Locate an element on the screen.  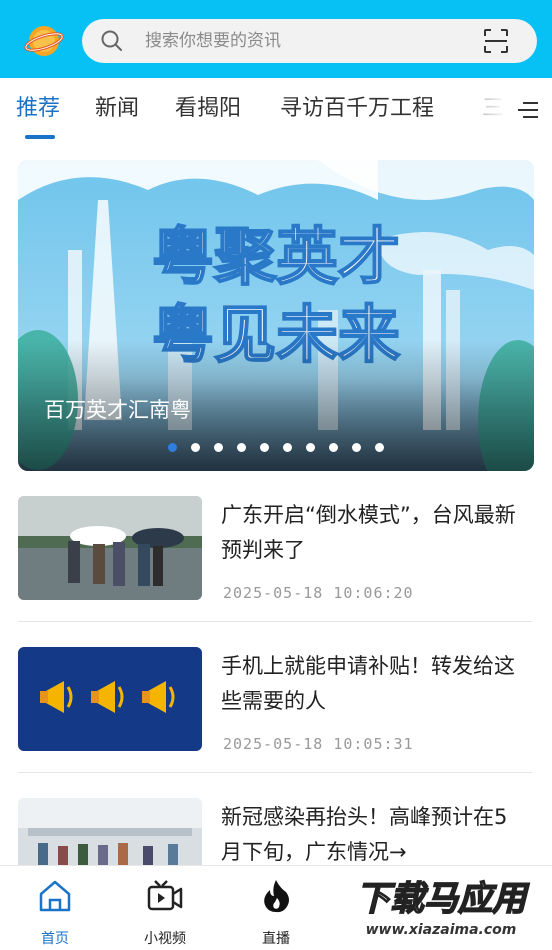
news-item: 手机上就能申请补贴！转发给这些需要的人 2025-05-18 10:05:31 is located at coordinates (276, 722).